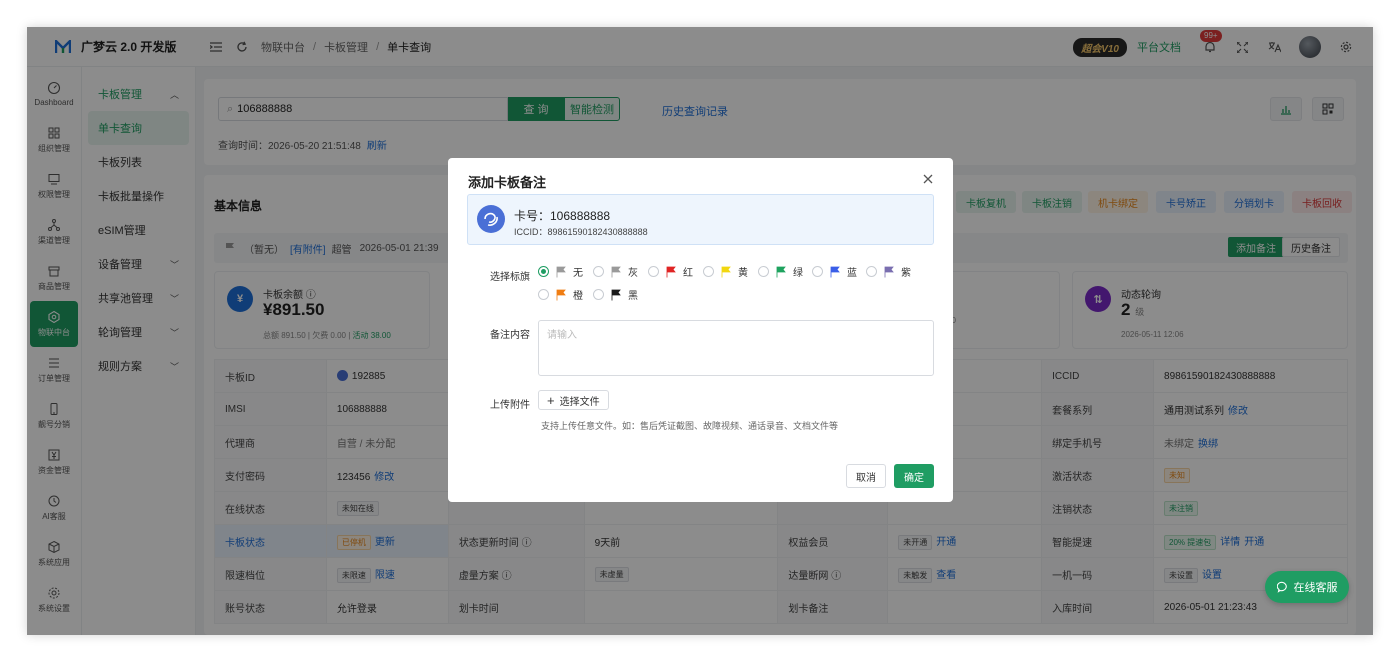  I want to click on flag-option: 绿, so click(780, 271).